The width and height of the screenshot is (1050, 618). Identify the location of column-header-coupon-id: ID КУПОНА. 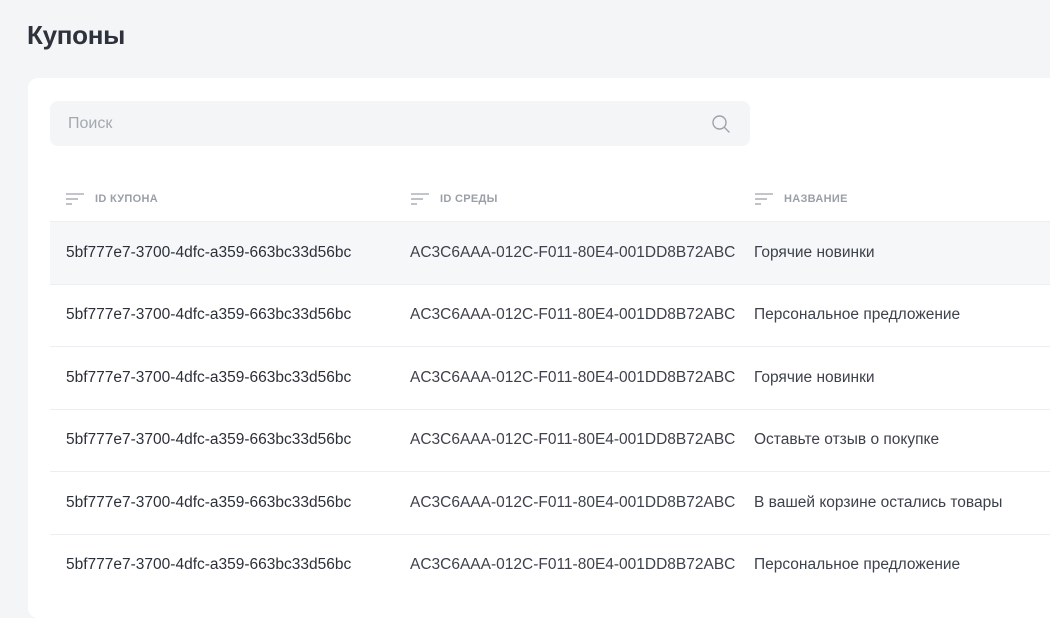
(112, 198).